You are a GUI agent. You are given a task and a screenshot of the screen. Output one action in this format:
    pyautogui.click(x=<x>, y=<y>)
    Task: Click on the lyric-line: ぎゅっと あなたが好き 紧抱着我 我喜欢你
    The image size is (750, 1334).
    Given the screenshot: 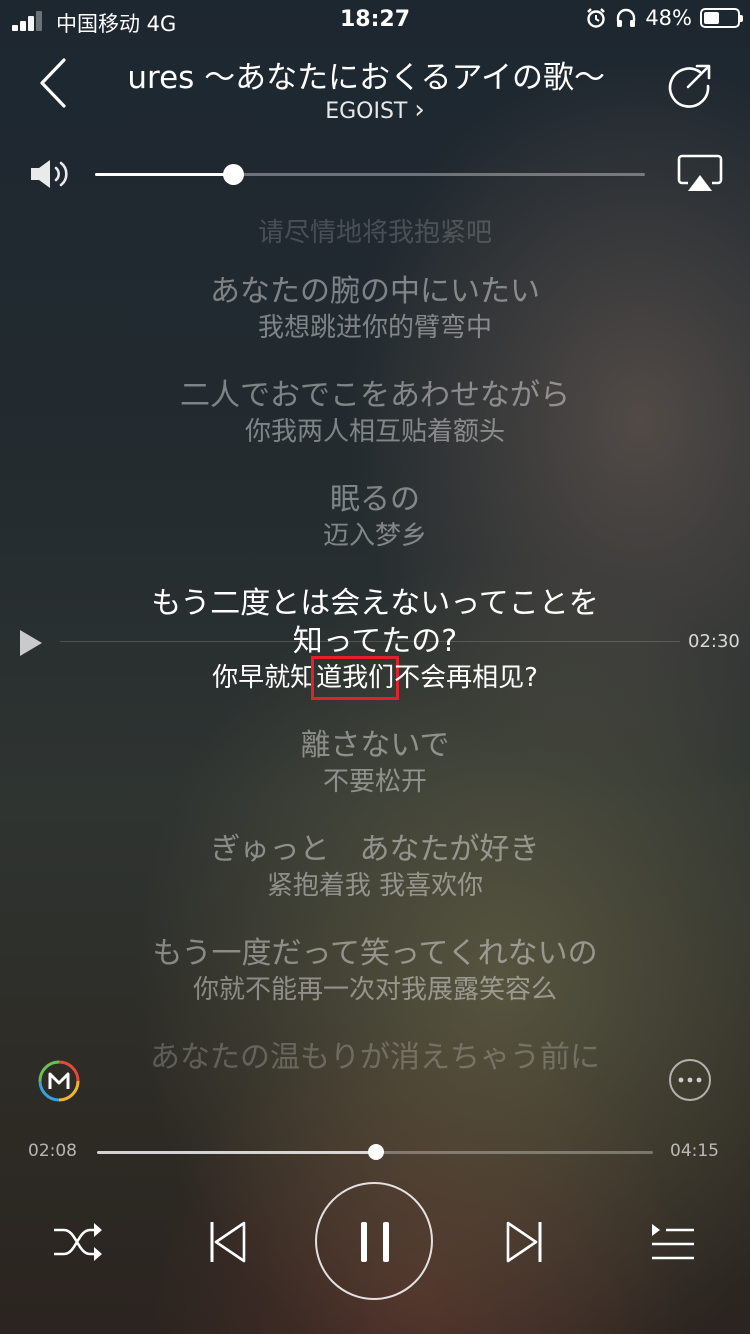 What is the action you would take?
    pyautogui.click(x=375, y=867)
    